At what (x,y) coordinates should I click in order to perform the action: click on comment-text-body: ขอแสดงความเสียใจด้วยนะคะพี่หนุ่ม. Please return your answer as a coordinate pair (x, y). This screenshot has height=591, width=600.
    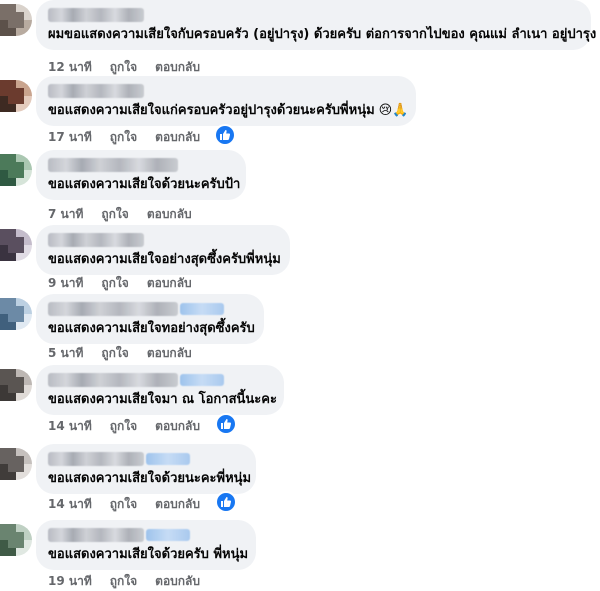
    Looking at the image, I should click on (150, 478).